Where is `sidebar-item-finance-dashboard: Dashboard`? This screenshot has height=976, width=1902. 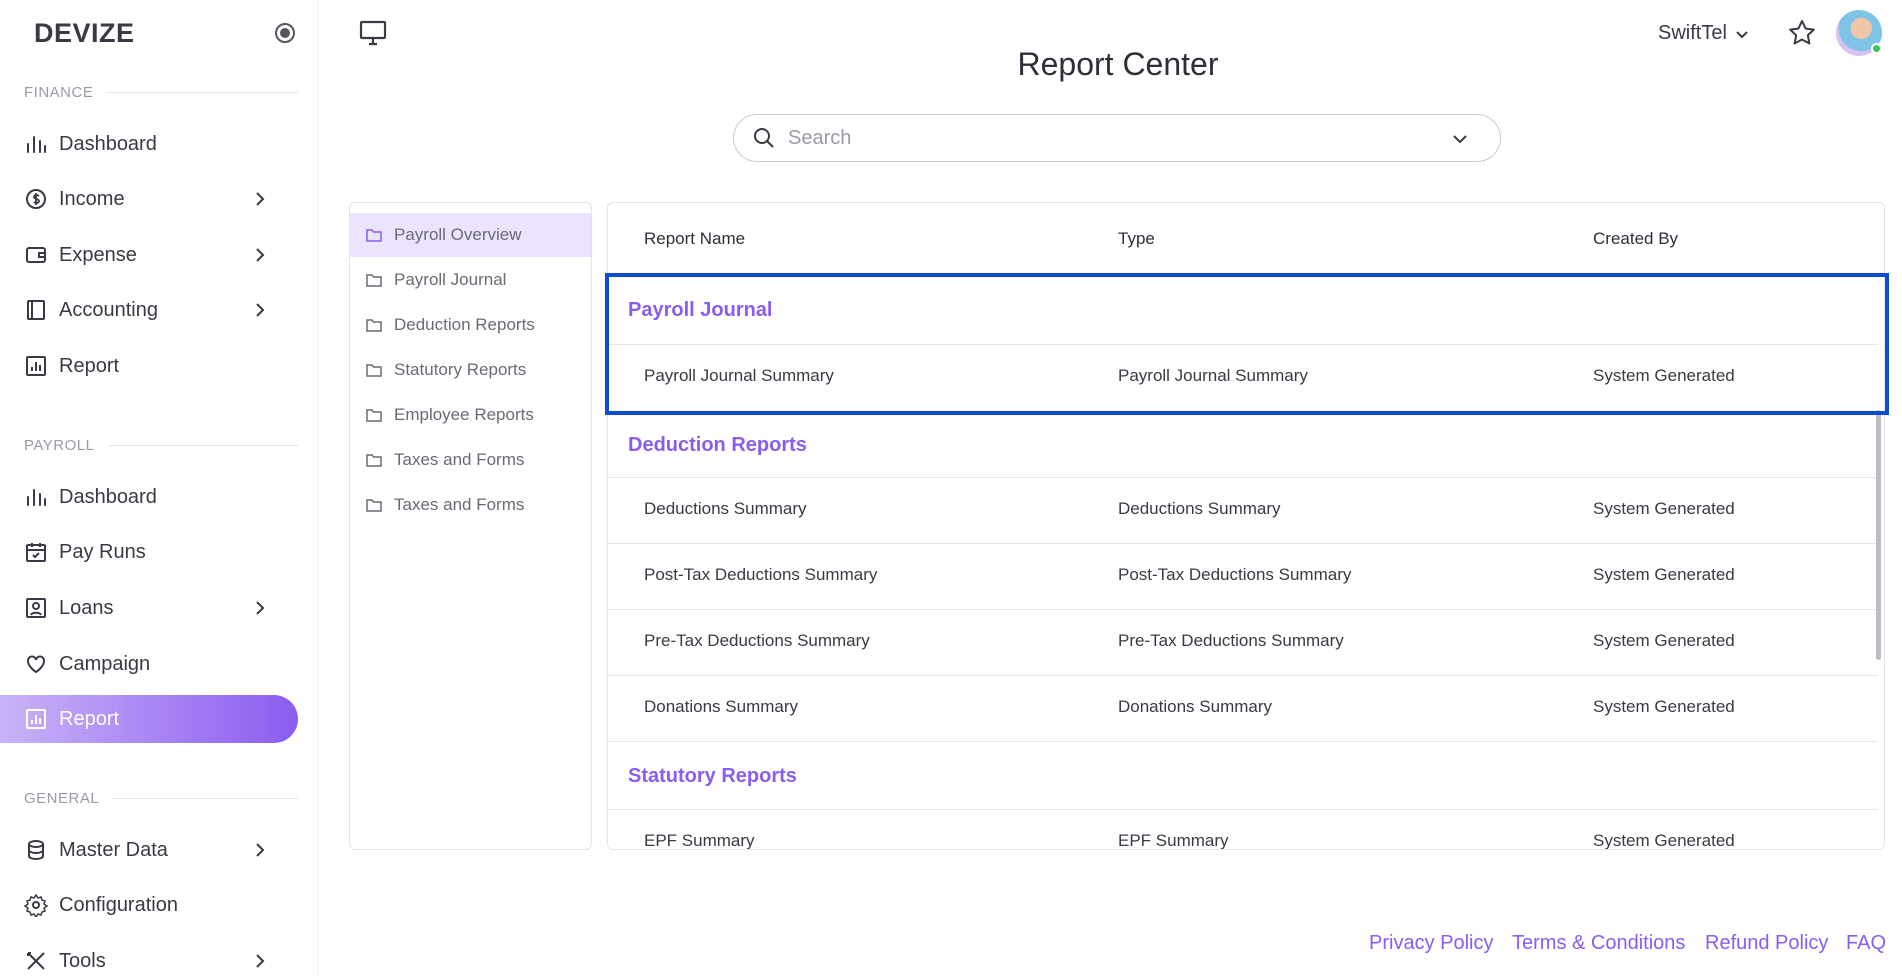 sidebar-item-finance-dashboard: Dashboard is located at coordinates (149, 144).